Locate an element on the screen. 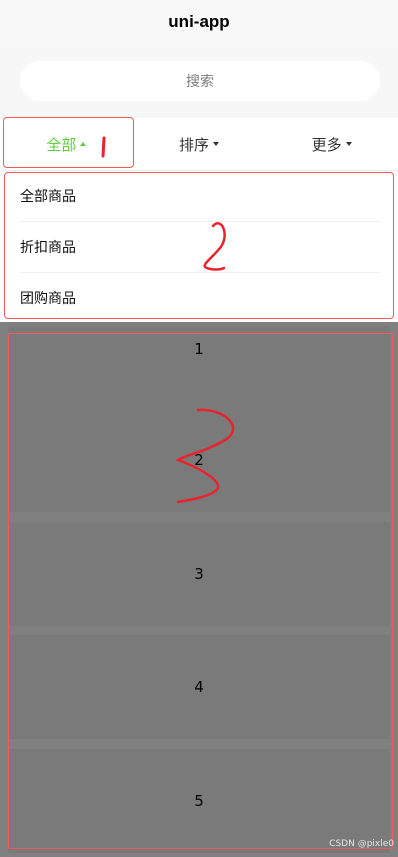 Image resolution: width=398 pixels, height=857 pixels. dropdown-item-label: 团购商品 is located at coordinates (48, 299).